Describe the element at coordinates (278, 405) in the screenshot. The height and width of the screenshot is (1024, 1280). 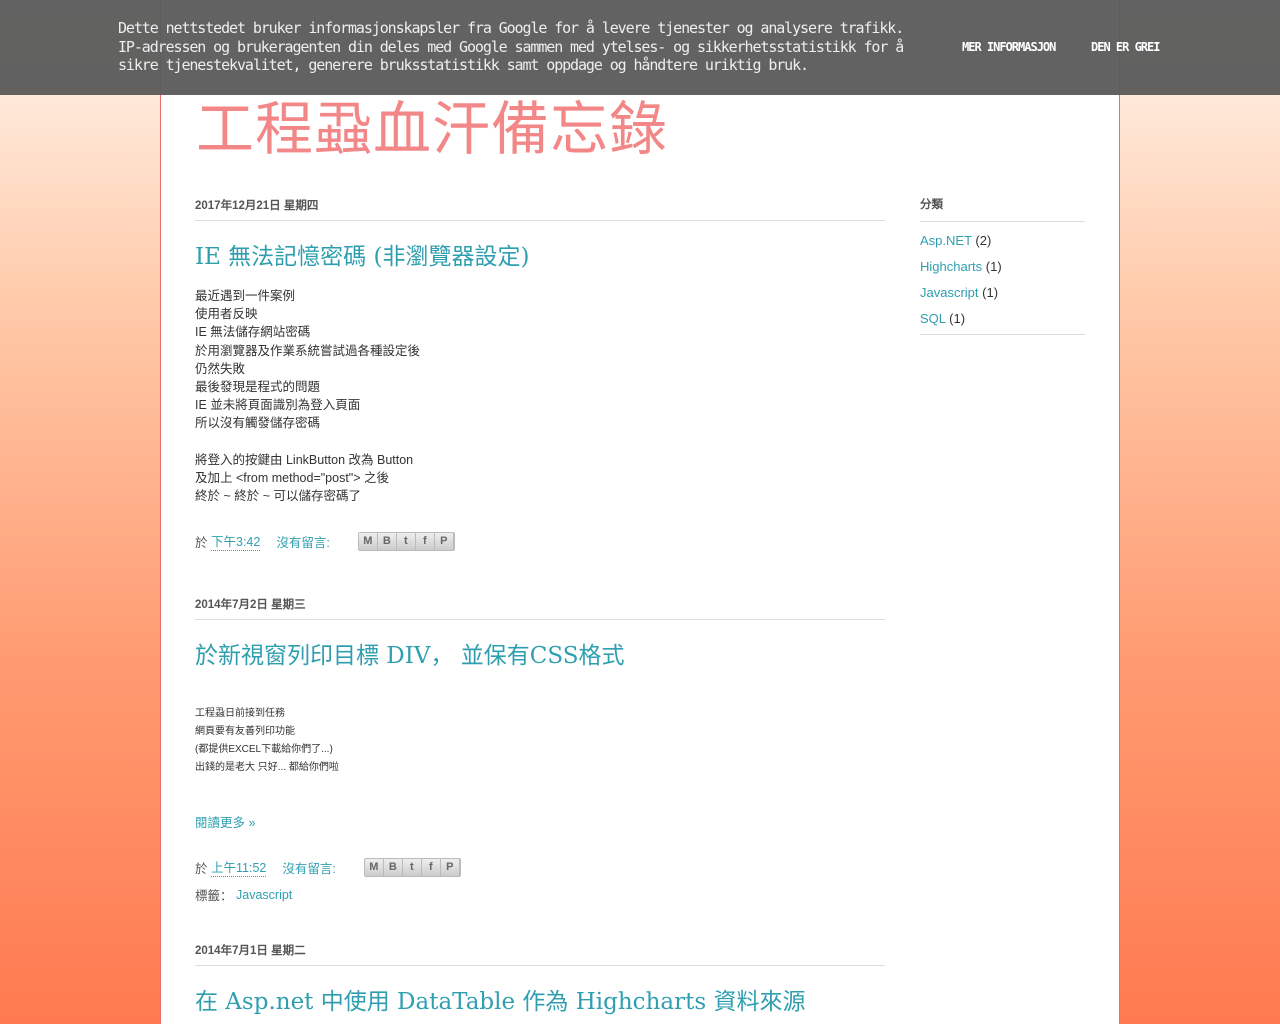
I see `post-line: IE 並未將頁面識別為登入頁面` at that location.